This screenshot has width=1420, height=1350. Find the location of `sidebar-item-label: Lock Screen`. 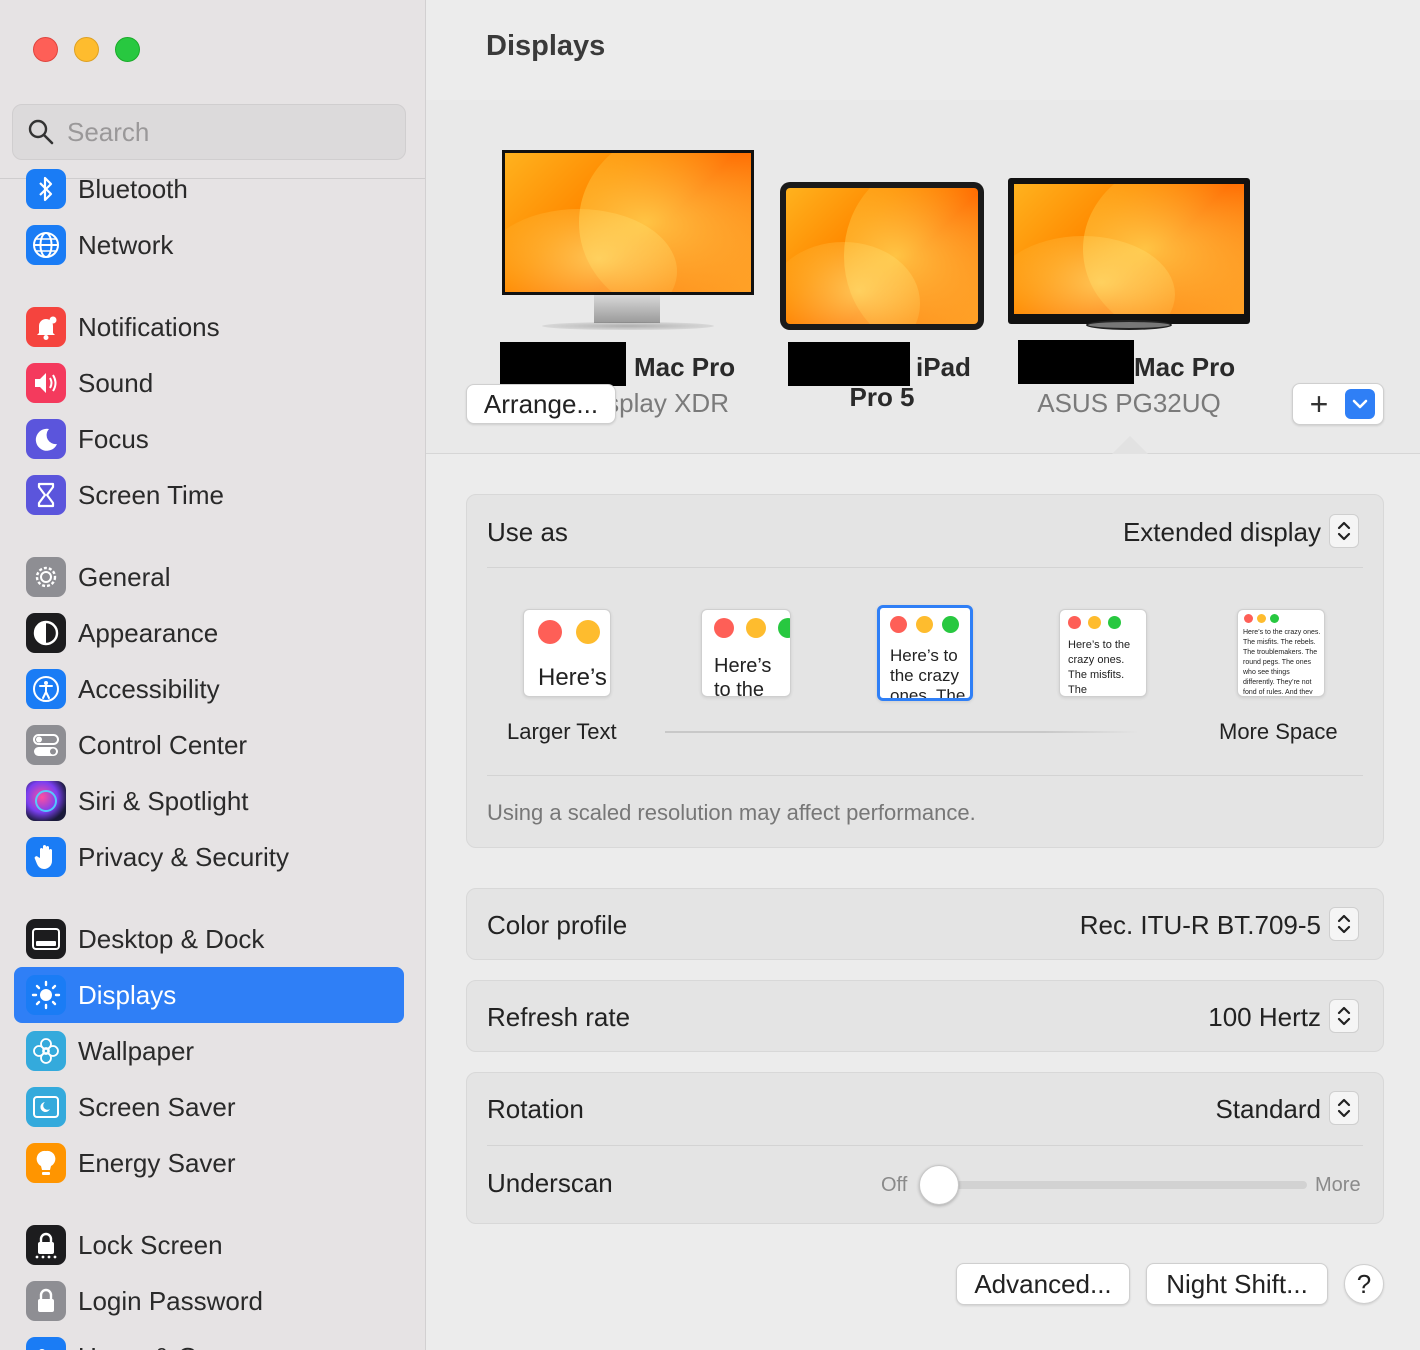

sidebar-item-label: Lock Screen is located at coordinates (150, 1244).